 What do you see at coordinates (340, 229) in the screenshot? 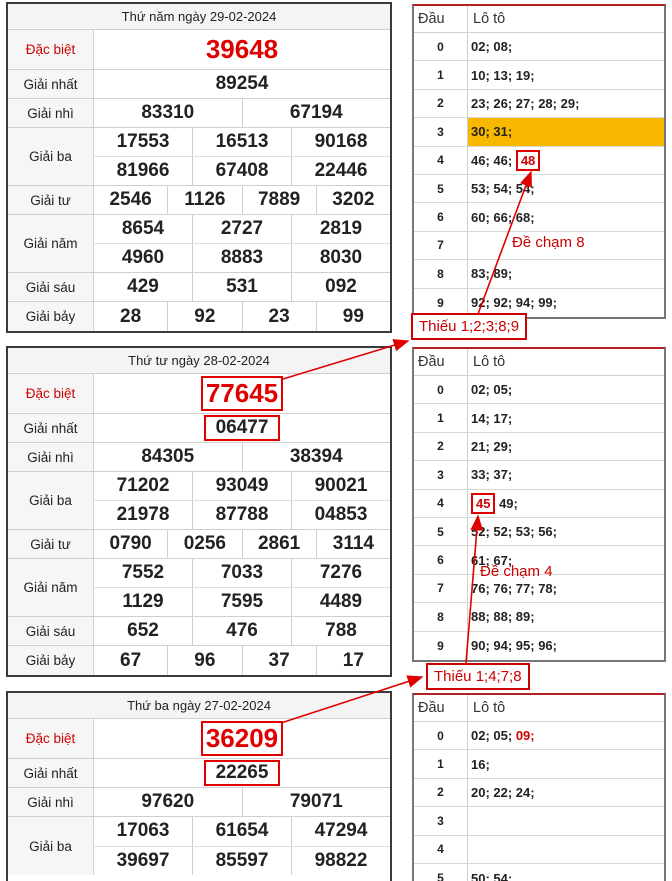
I see `fifth-prize-value: 2819` at bounding box center [340, 229].